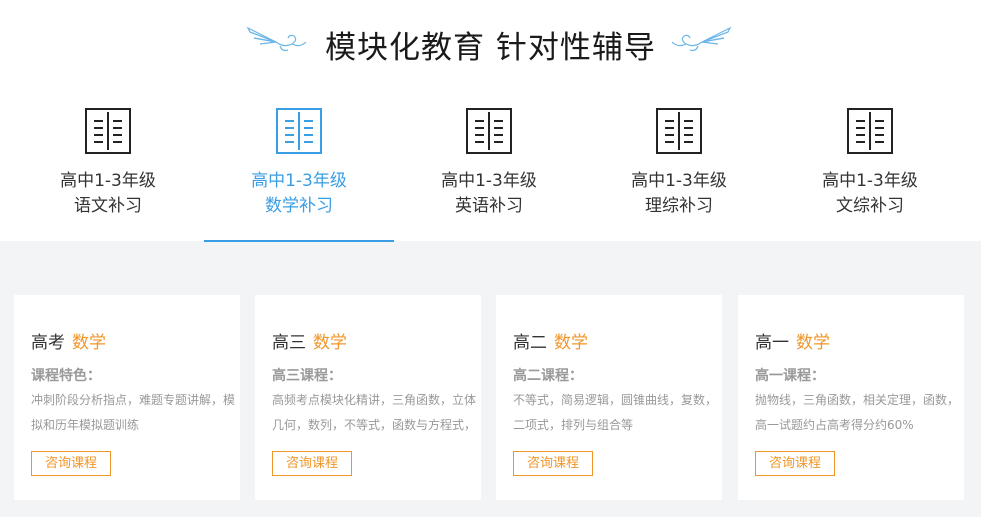 Image resolution: width=981 pixels, height=517 pixels. What do you see at coordinates (299, 206) in the screenshot?
I see `tab-subject-label: 数学补习` at bounding box center [299, 206].